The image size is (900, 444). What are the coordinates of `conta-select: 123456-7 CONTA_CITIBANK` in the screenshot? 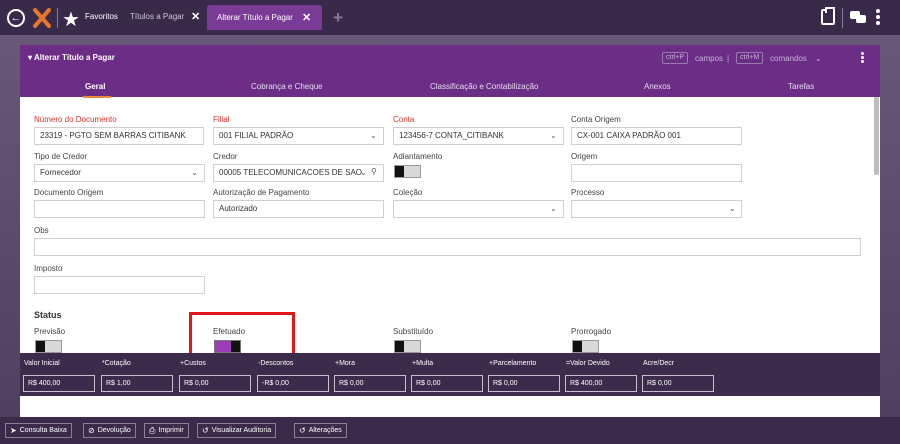 It's located at (478, 136).